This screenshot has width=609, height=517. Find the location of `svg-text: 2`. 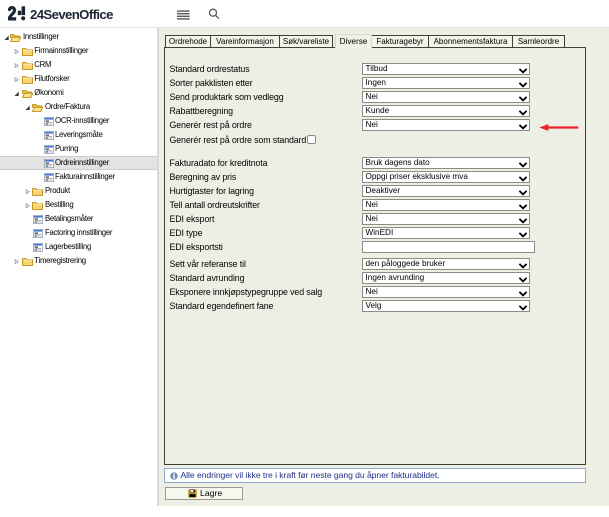

svg-text: 2 is located at coordinates (12, 14).